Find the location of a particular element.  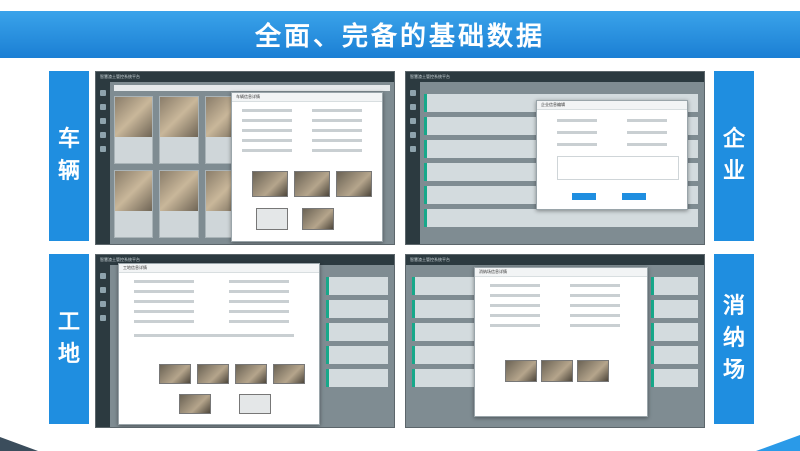

disposal-list-right is located at coordinates (674, 349).